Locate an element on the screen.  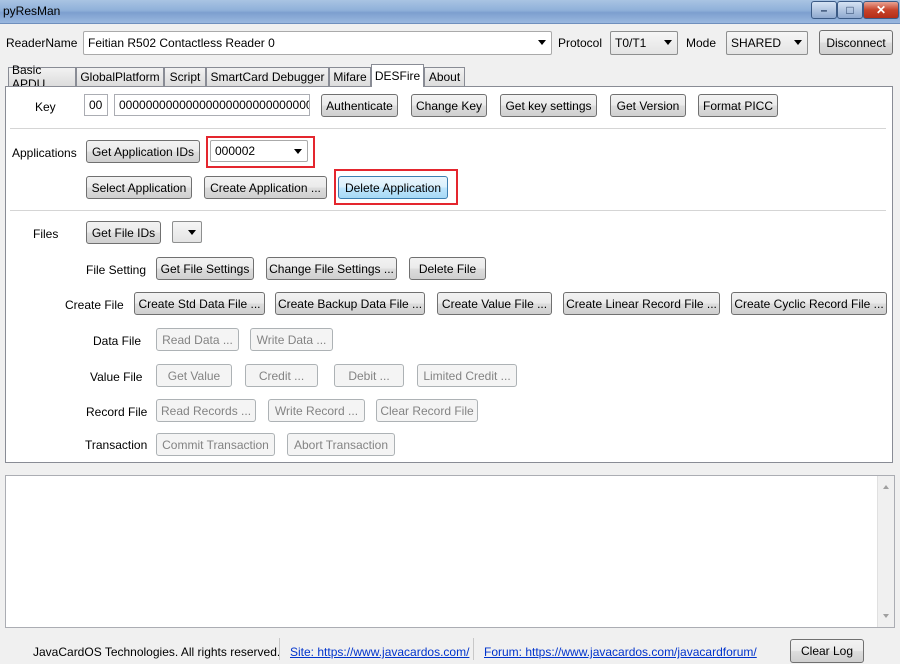
key-label: Key is located at coordinates (45, 107).